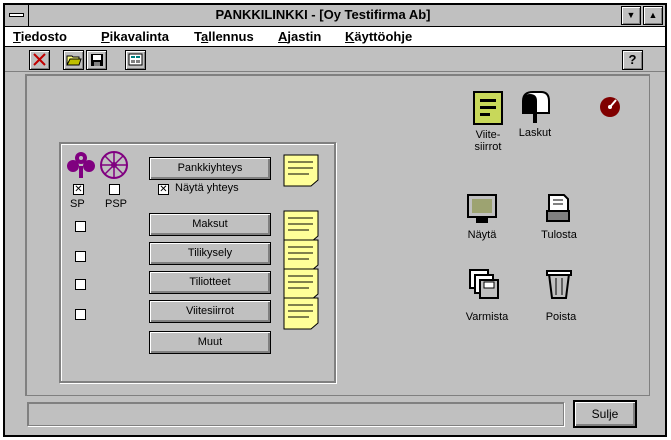  I want to click on nayta-monitor-icon, so click(482, 209).